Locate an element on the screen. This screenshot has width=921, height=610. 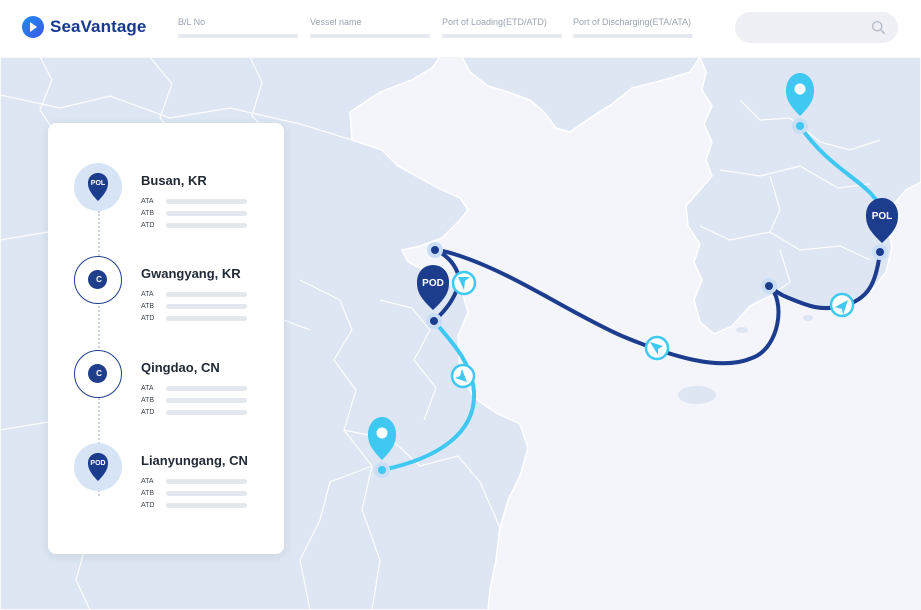
logo-text: SeaVantage is located at coordinates (98, 26).